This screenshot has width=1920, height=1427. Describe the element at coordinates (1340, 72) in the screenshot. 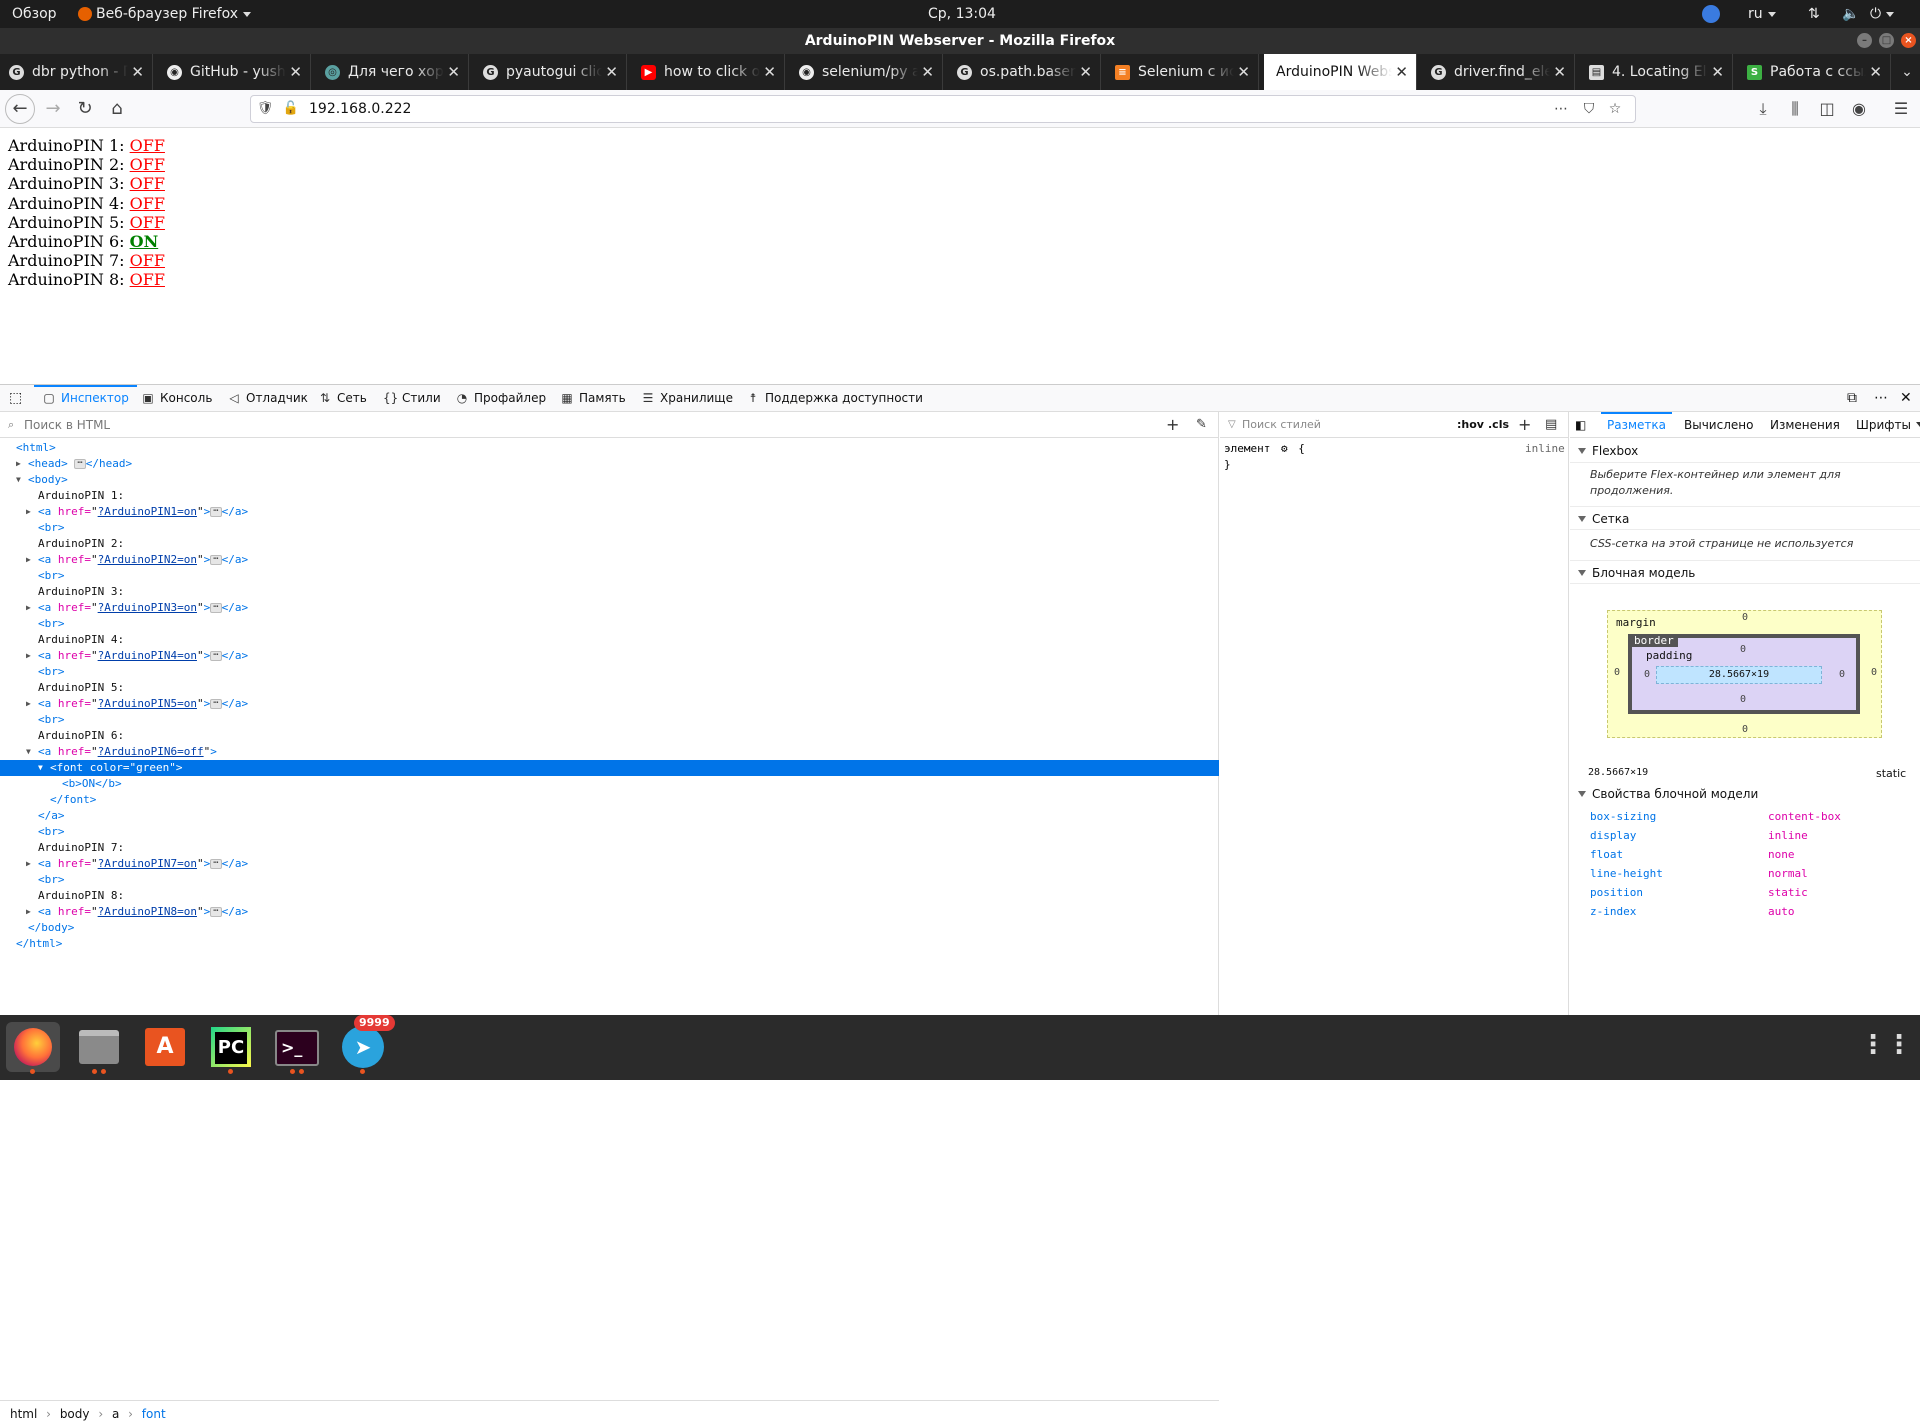

I see `tab-8-active: ArduinoPIN Webs ✕` at that location.